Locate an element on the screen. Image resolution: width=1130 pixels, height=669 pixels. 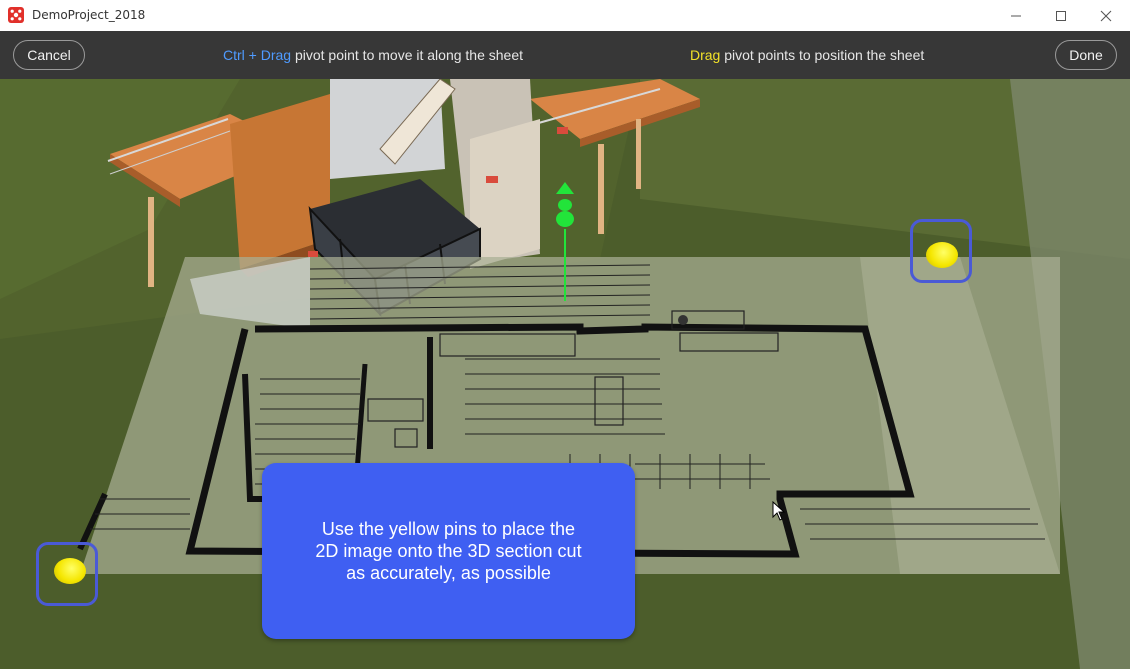
drag-hint: Drag pivot points to position the sheet is located at coordinates (807, 55).